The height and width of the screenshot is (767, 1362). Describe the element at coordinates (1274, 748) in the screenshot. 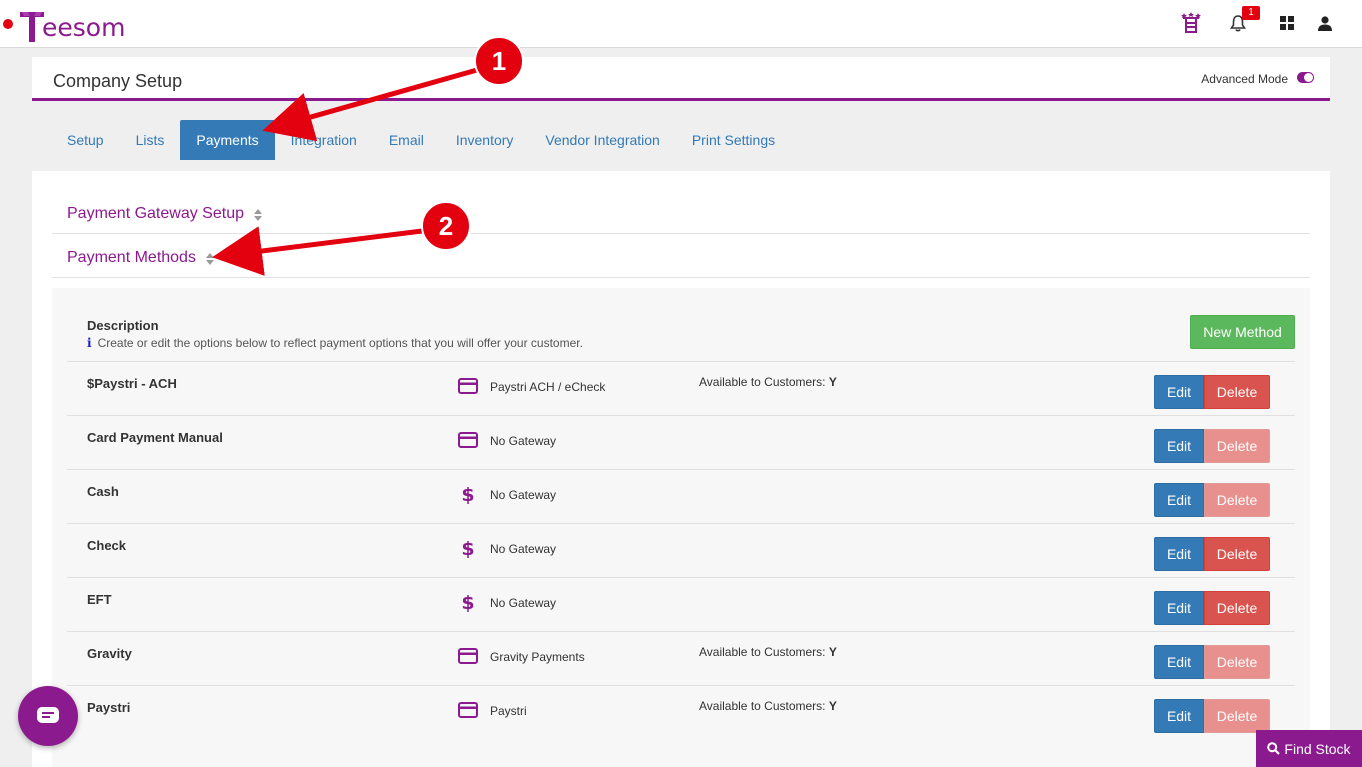

I see `search-icon` at that location.